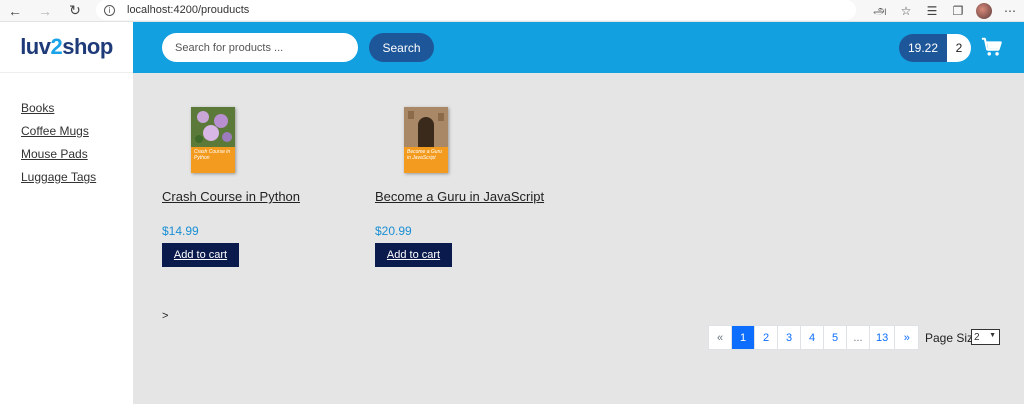 This screenshot has height=404, width=1024. Describe the element at coordinates (77, 109) in the screenshot. I see `sidebar-item-books: Books` at that location.